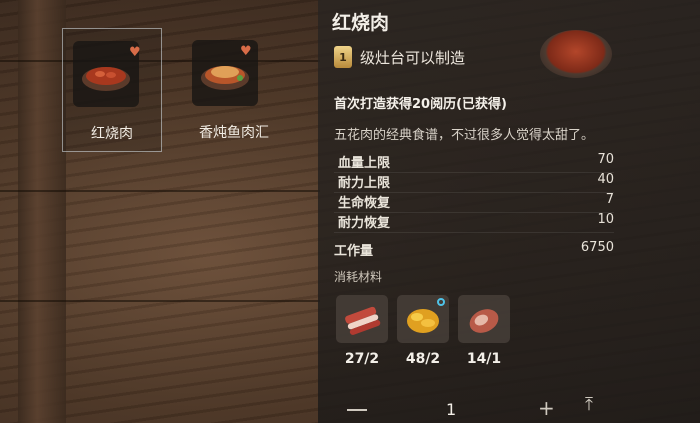 This screenshot has height=423, width=700. What do you see at coordinates (576, 54) in the screenshot?
I see `braised-pork-dish-image` at bounding box center [576, 54].